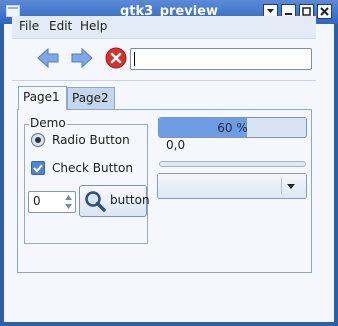  I want to click on tab-page2: Page2, so click(91, 98).